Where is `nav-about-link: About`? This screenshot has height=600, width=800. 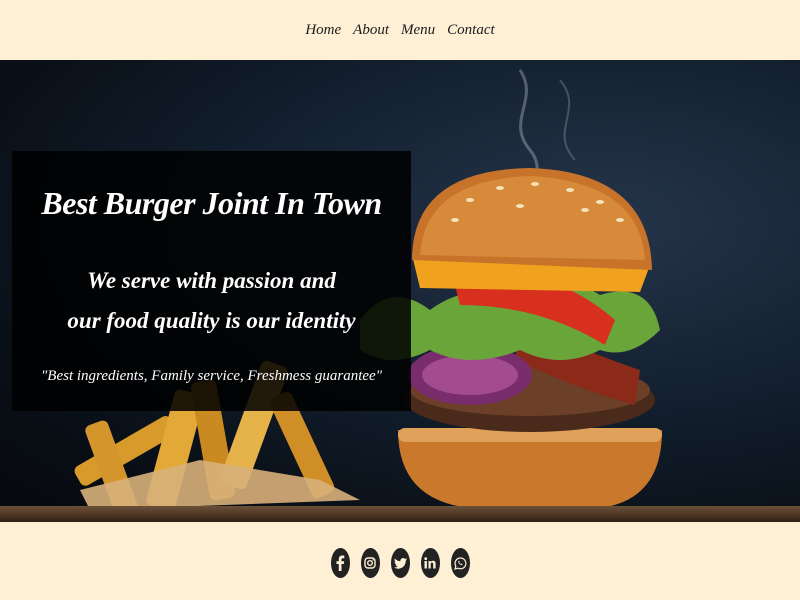 nav-about-link: About is located at coordinates (371, 30).